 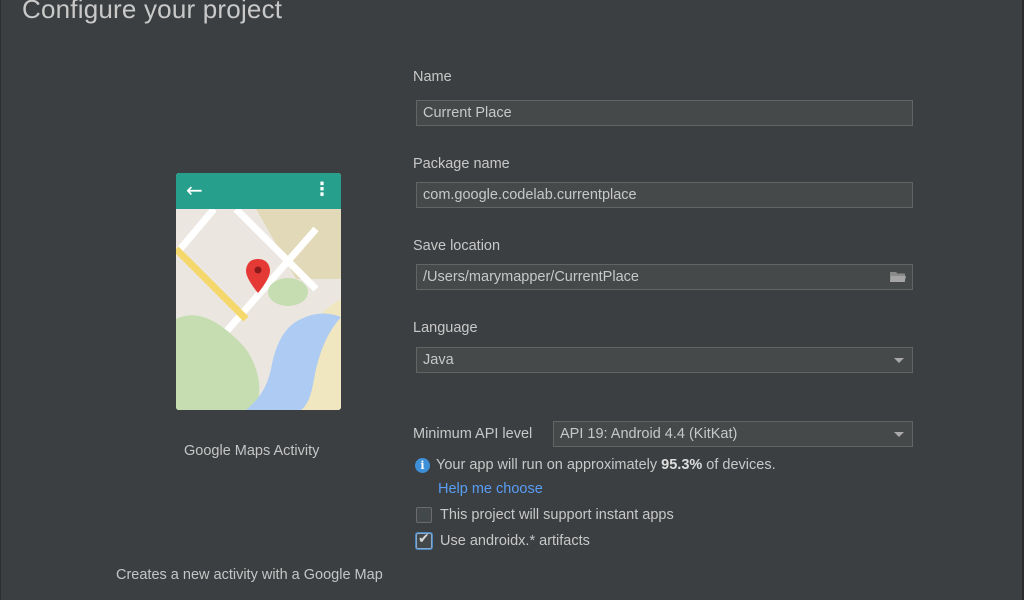 I want to click on save-location-value: /Users/marymapper/CurrentPlace, so click(x=531, y=277).